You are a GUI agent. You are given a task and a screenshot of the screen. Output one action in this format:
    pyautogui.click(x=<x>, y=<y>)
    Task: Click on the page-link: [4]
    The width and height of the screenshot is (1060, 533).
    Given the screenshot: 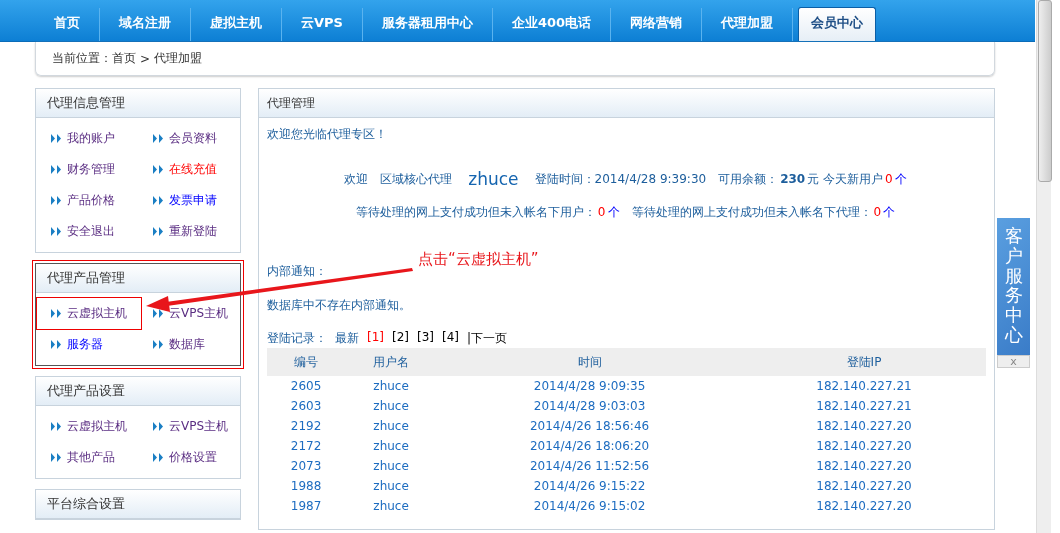 What is the action you would take?
    pyautogui.click(x=450, y=338)
    